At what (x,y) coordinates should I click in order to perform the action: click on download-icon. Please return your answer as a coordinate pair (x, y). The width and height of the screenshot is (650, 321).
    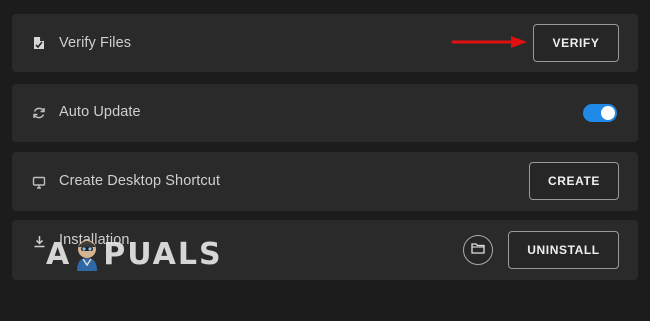
    Looking at the image, I should click on (39, 241).